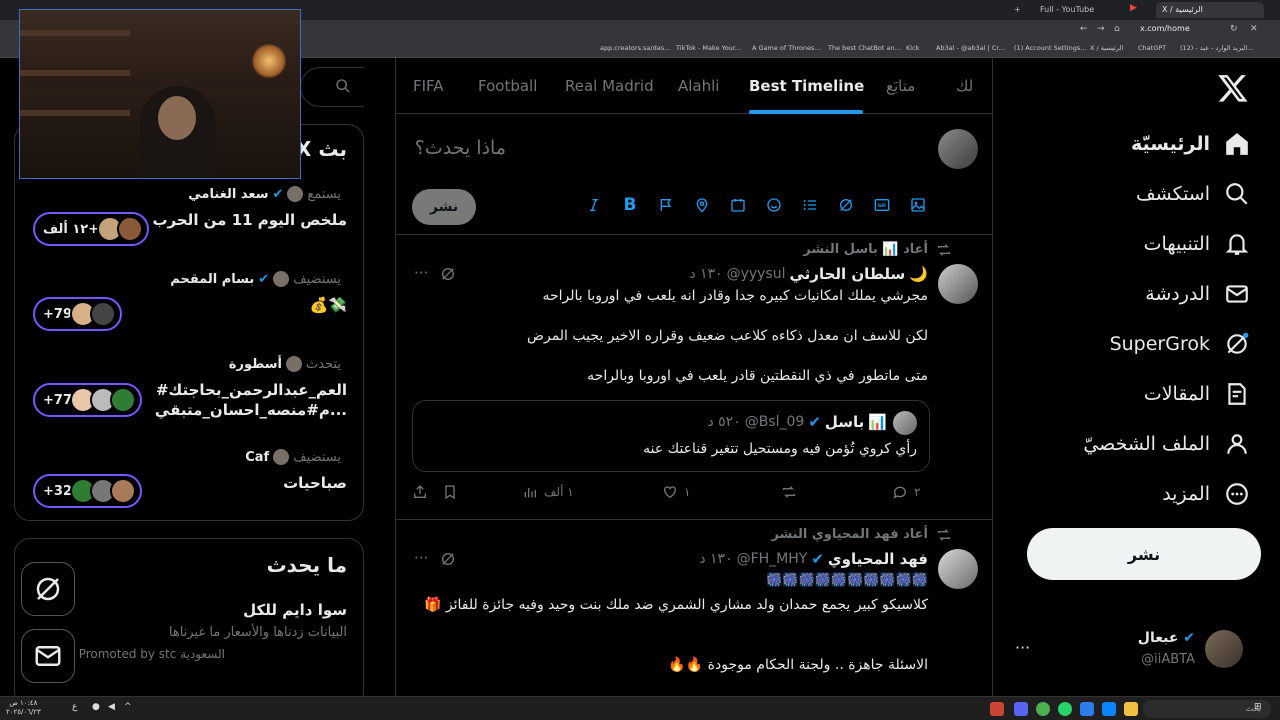  What do you see at coordinates (1021, 709) in the screenshot?
I see `discord-icon` at bounding box center [1021, 709].